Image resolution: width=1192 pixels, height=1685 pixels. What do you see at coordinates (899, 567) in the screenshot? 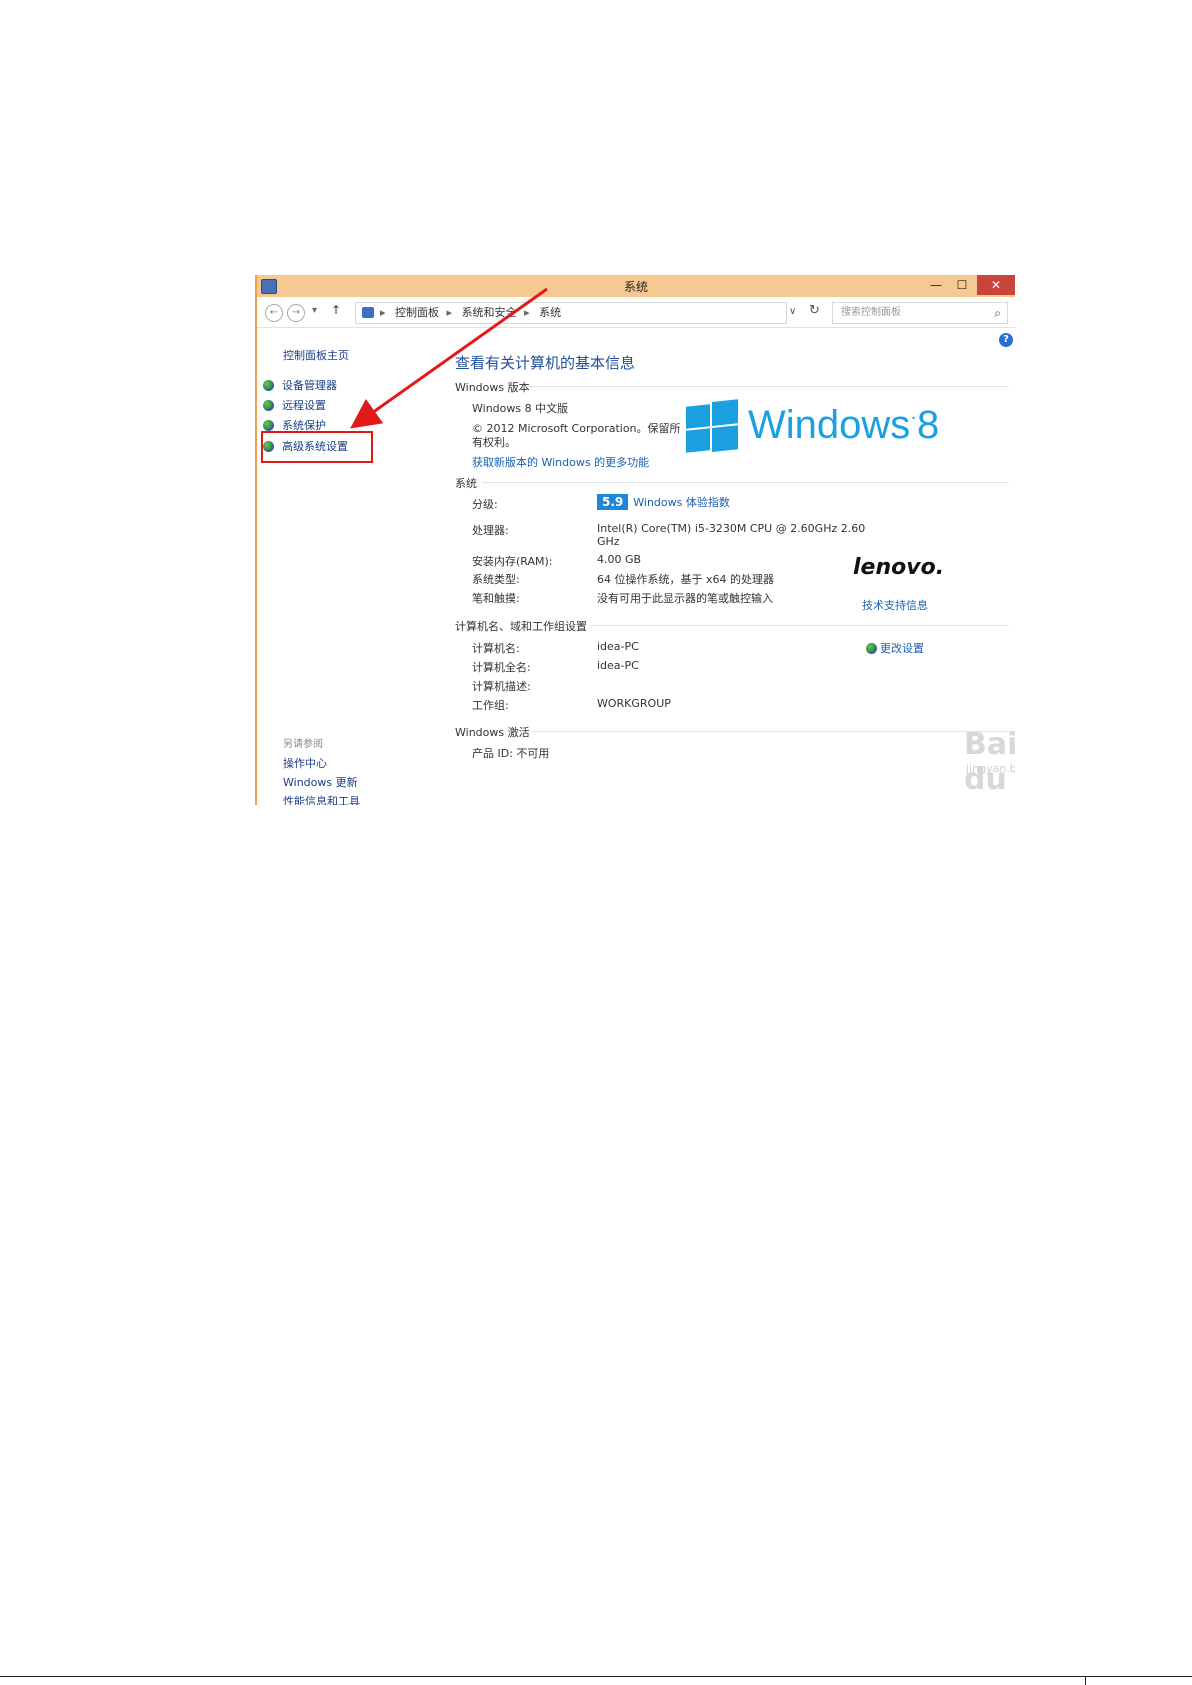
I see `lenovo-logo: lenovo.` at bounding box center [899, 567].